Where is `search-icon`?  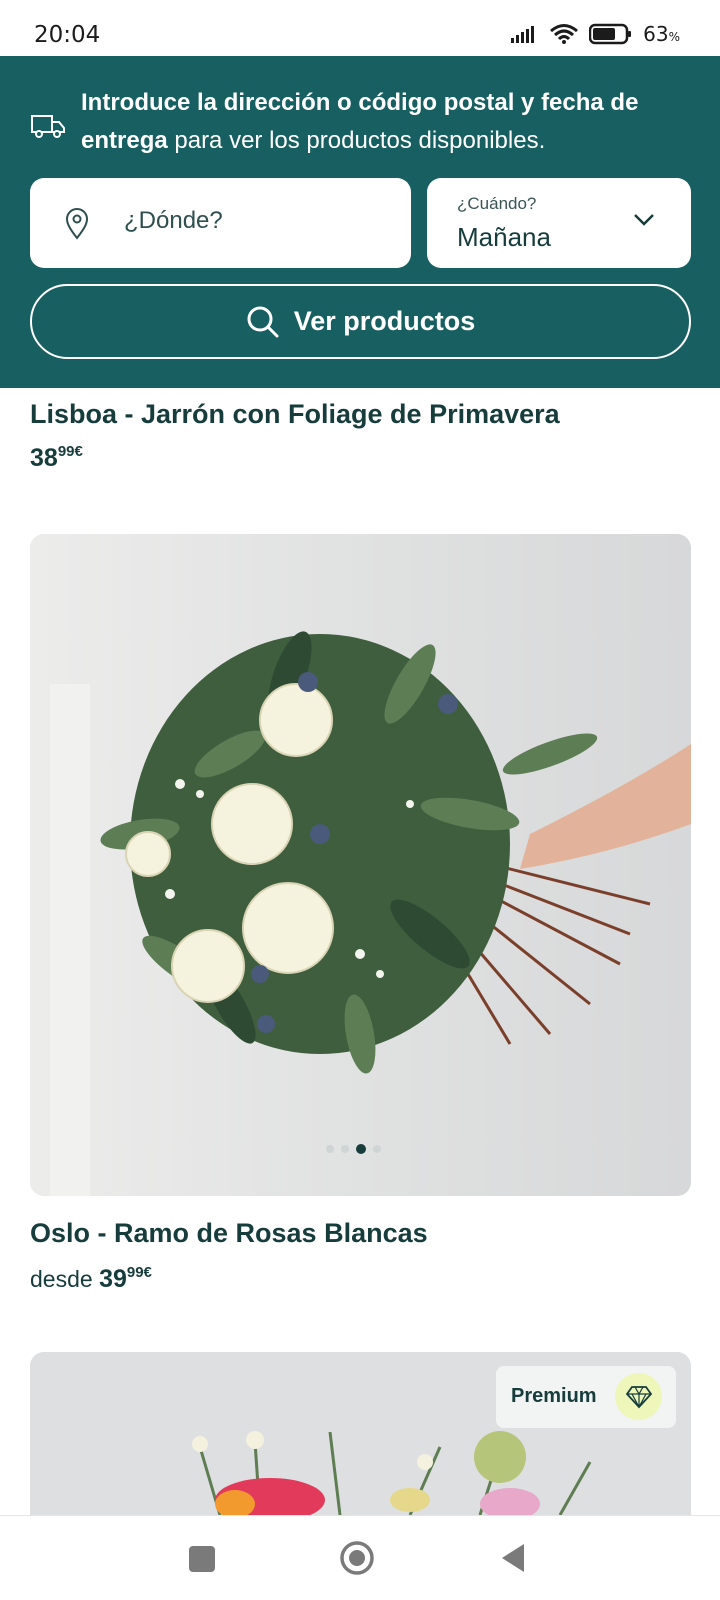
search-icon is located at coordinates (263, 321).